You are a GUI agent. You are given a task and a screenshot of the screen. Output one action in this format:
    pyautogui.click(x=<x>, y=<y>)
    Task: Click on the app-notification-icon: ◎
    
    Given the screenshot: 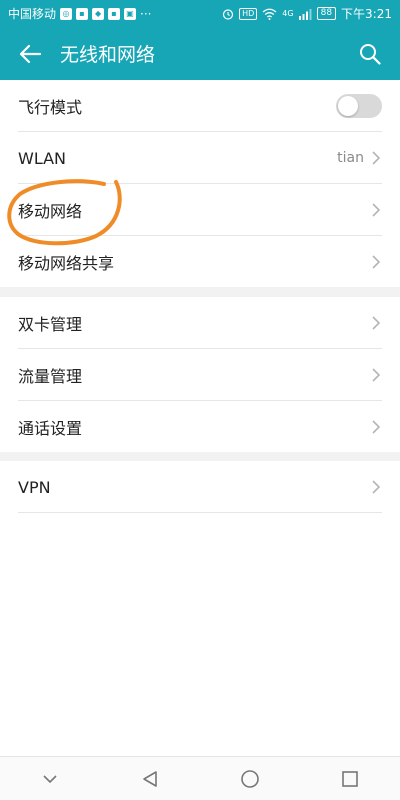 What is the action you would take?
    pyautogui.click(x=66, y=13)
    